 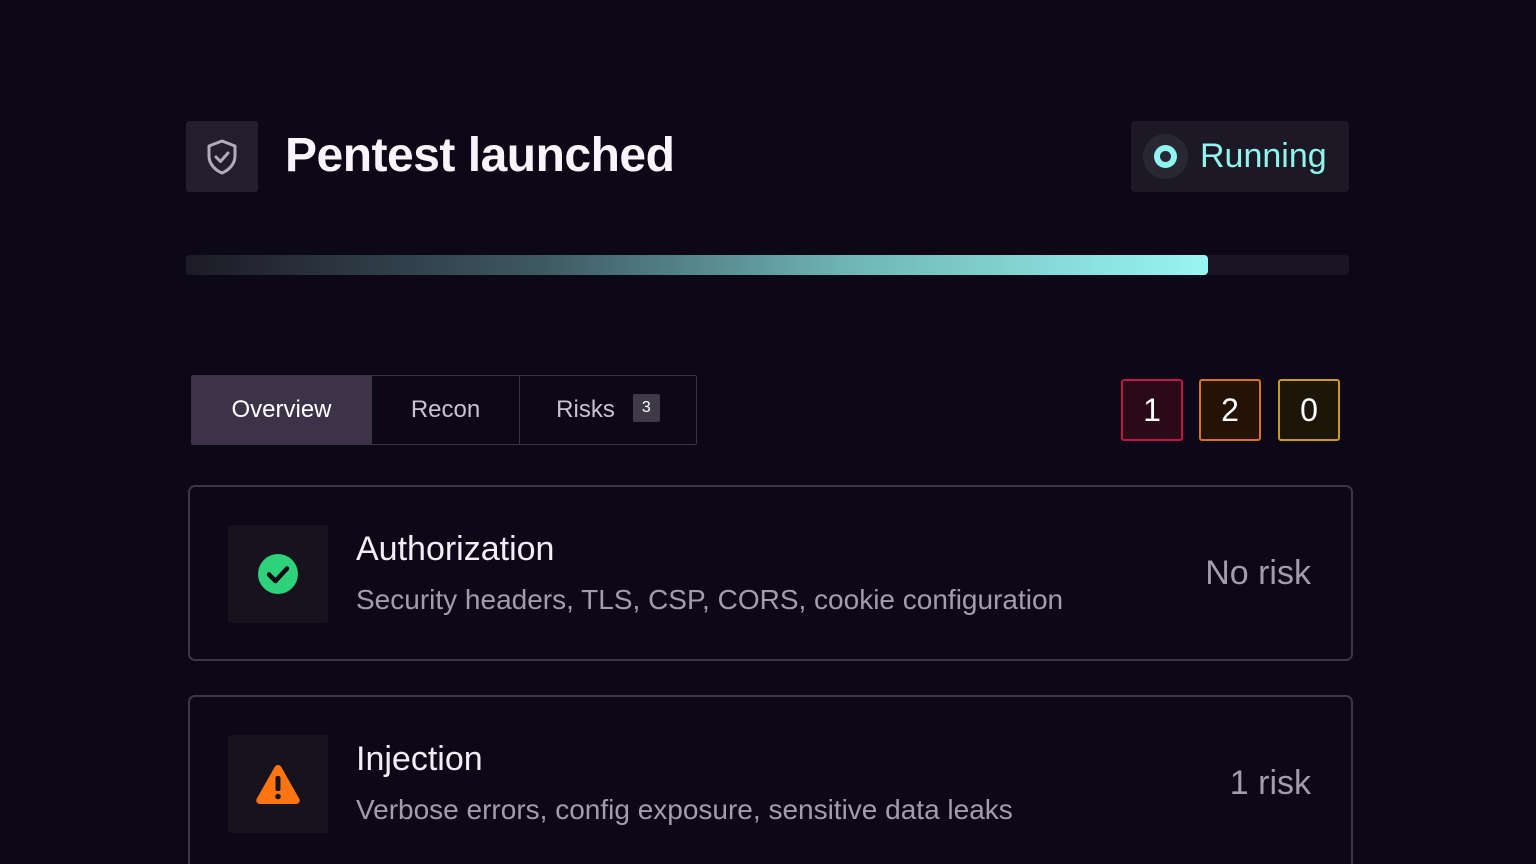 I want to click on check-circle-icon, so click(x=278, y=574).